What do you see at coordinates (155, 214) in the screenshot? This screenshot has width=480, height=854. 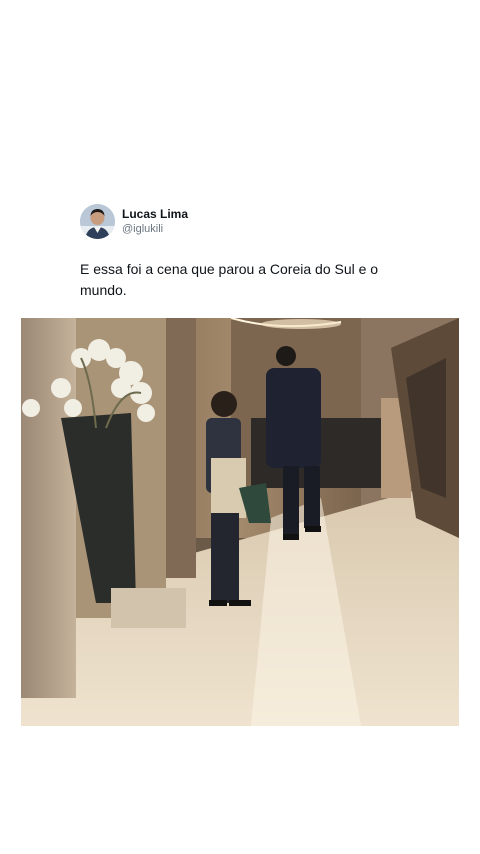 I see `author-display-name: Lucas Lima` at bounding box center [155, 214].